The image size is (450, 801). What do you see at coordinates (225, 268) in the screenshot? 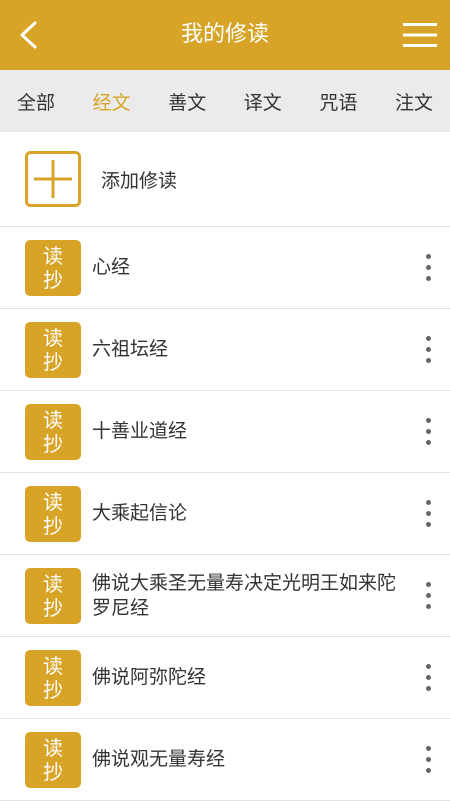
I see `list-item: 读 抄 心经` at bounding box center [225, 268].